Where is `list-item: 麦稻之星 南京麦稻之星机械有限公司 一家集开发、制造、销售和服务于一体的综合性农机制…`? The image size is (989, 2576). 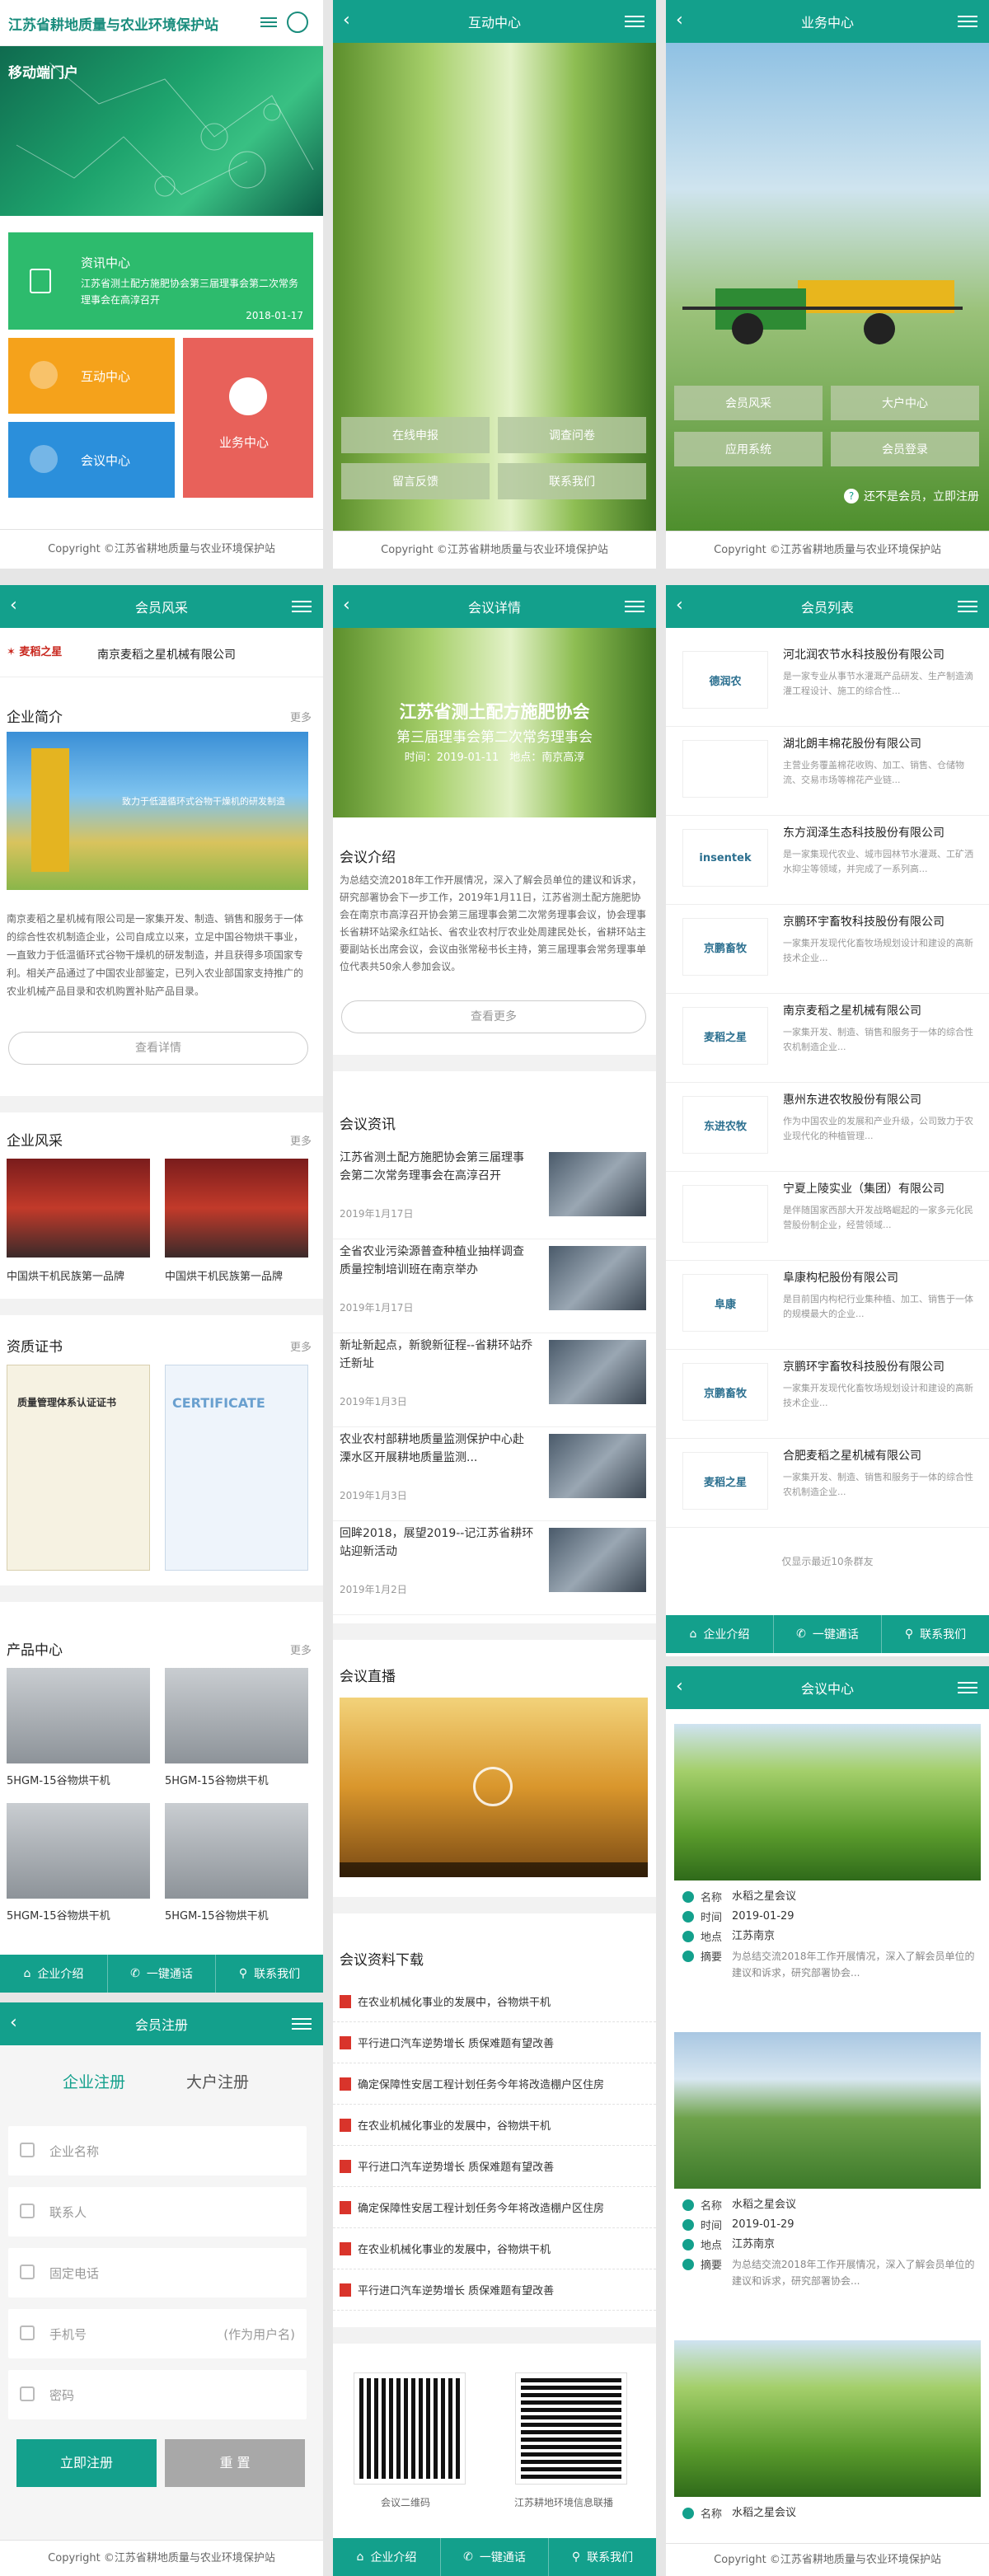 list-item: 麦稻之星 南京麦稻之星机械有限公司 一家集开发、制造、销售和服务于一体的综合性农机制… is located at coordinates (827, 1038).